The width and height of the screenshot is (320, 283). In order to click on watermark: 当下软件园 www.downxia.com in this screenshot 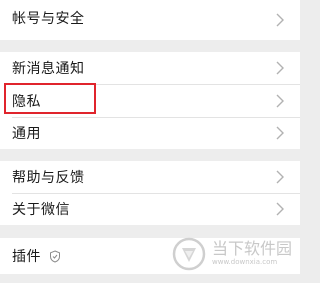, I will do `click(232, 255)`.